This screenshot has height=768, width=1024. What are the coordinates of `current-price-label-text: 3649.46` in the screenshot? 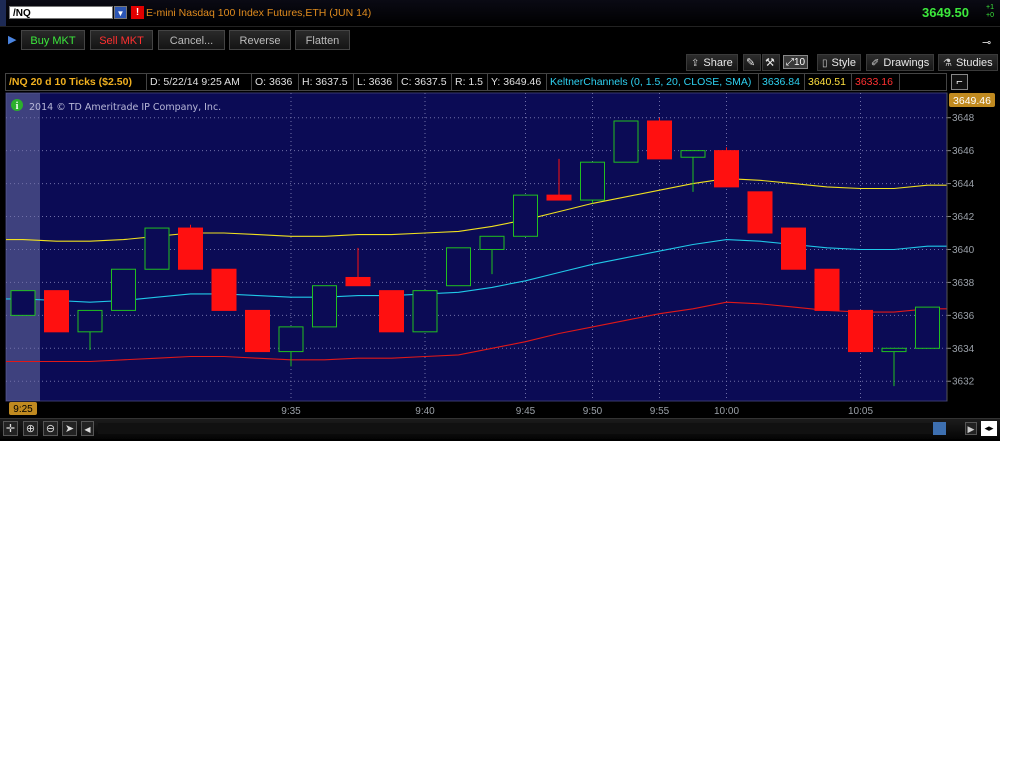 It's located at (972, 101).